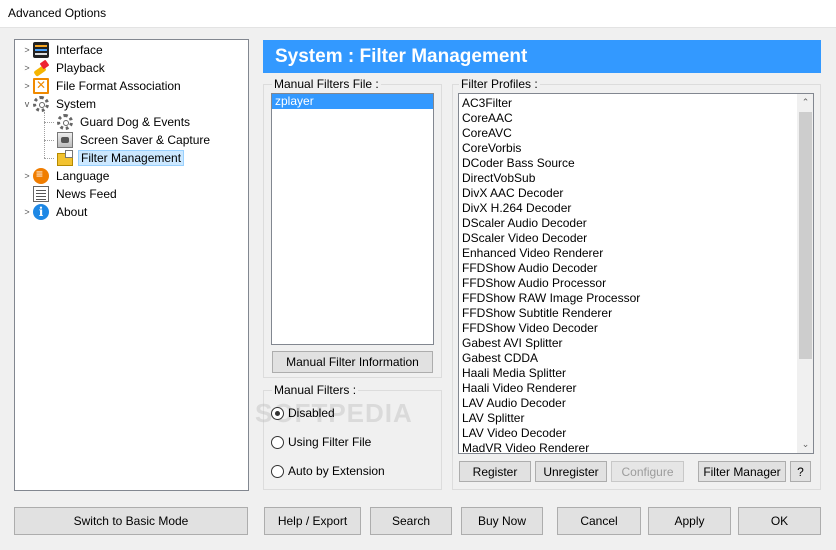  Describe the element at coordinates (27, 104) in the screenshot. I see `chevron-down-icon: v` at that location.